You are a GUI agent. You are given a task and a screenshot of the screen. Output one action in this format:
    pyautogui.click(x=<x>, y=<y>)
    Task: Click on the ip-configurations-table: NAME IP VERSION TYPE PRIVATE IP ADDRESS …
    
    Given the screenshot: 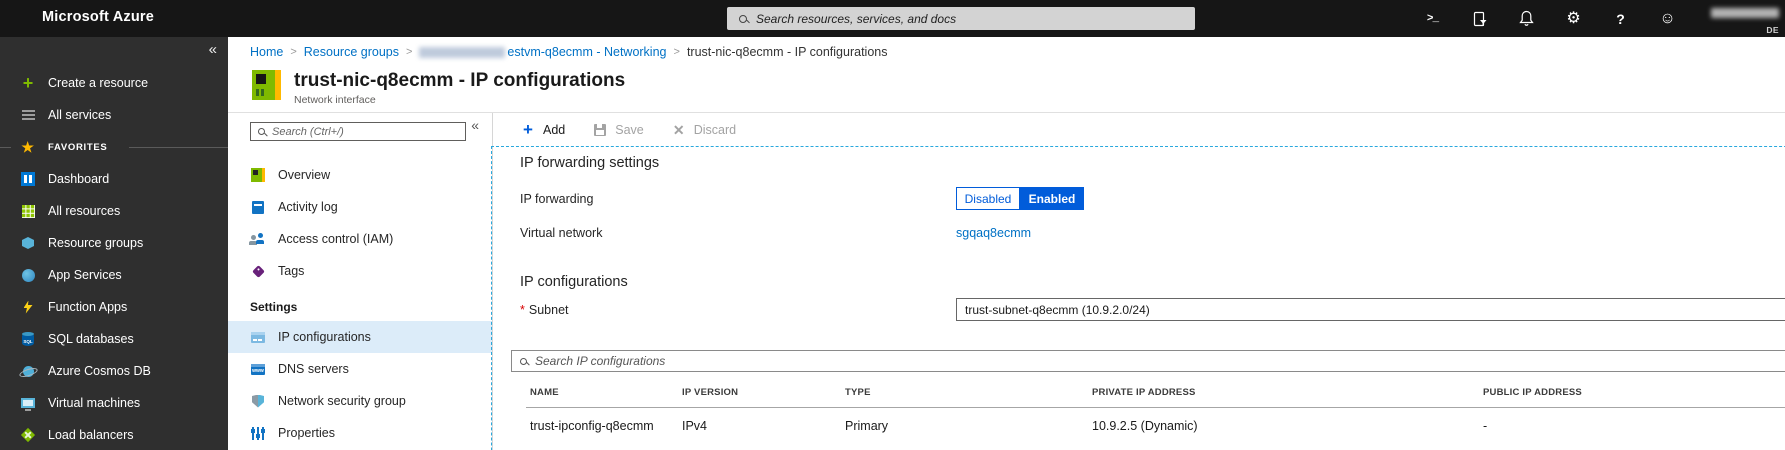 What is the action you would take?
    pyautogui.click(x=1155, y=407)
    